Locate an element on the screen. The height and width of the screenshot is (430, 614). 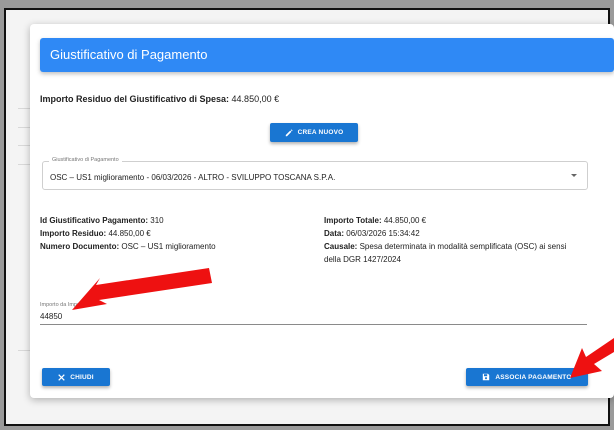
red-arrow-associa is located at coordinates (592, 358).